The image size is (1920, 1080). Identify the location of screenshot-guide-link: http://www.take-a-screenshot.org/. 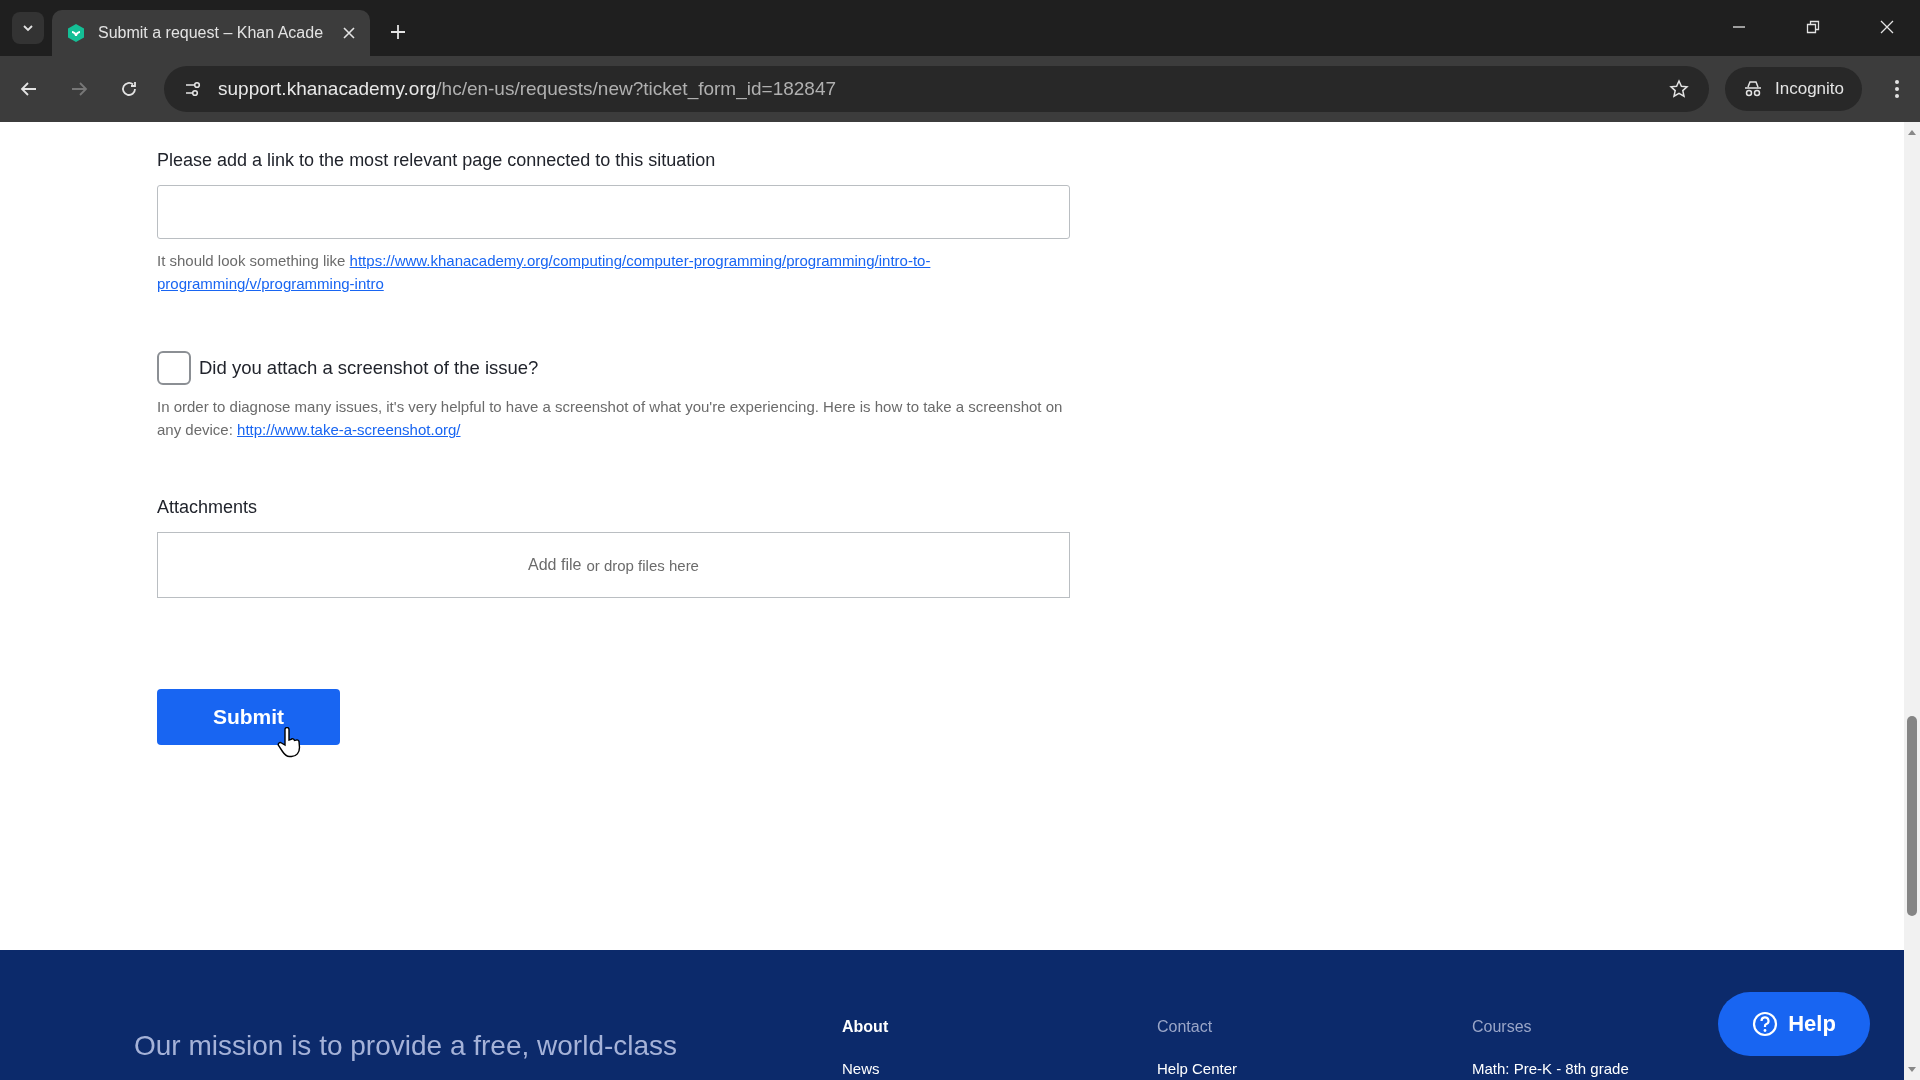
(349, 429).